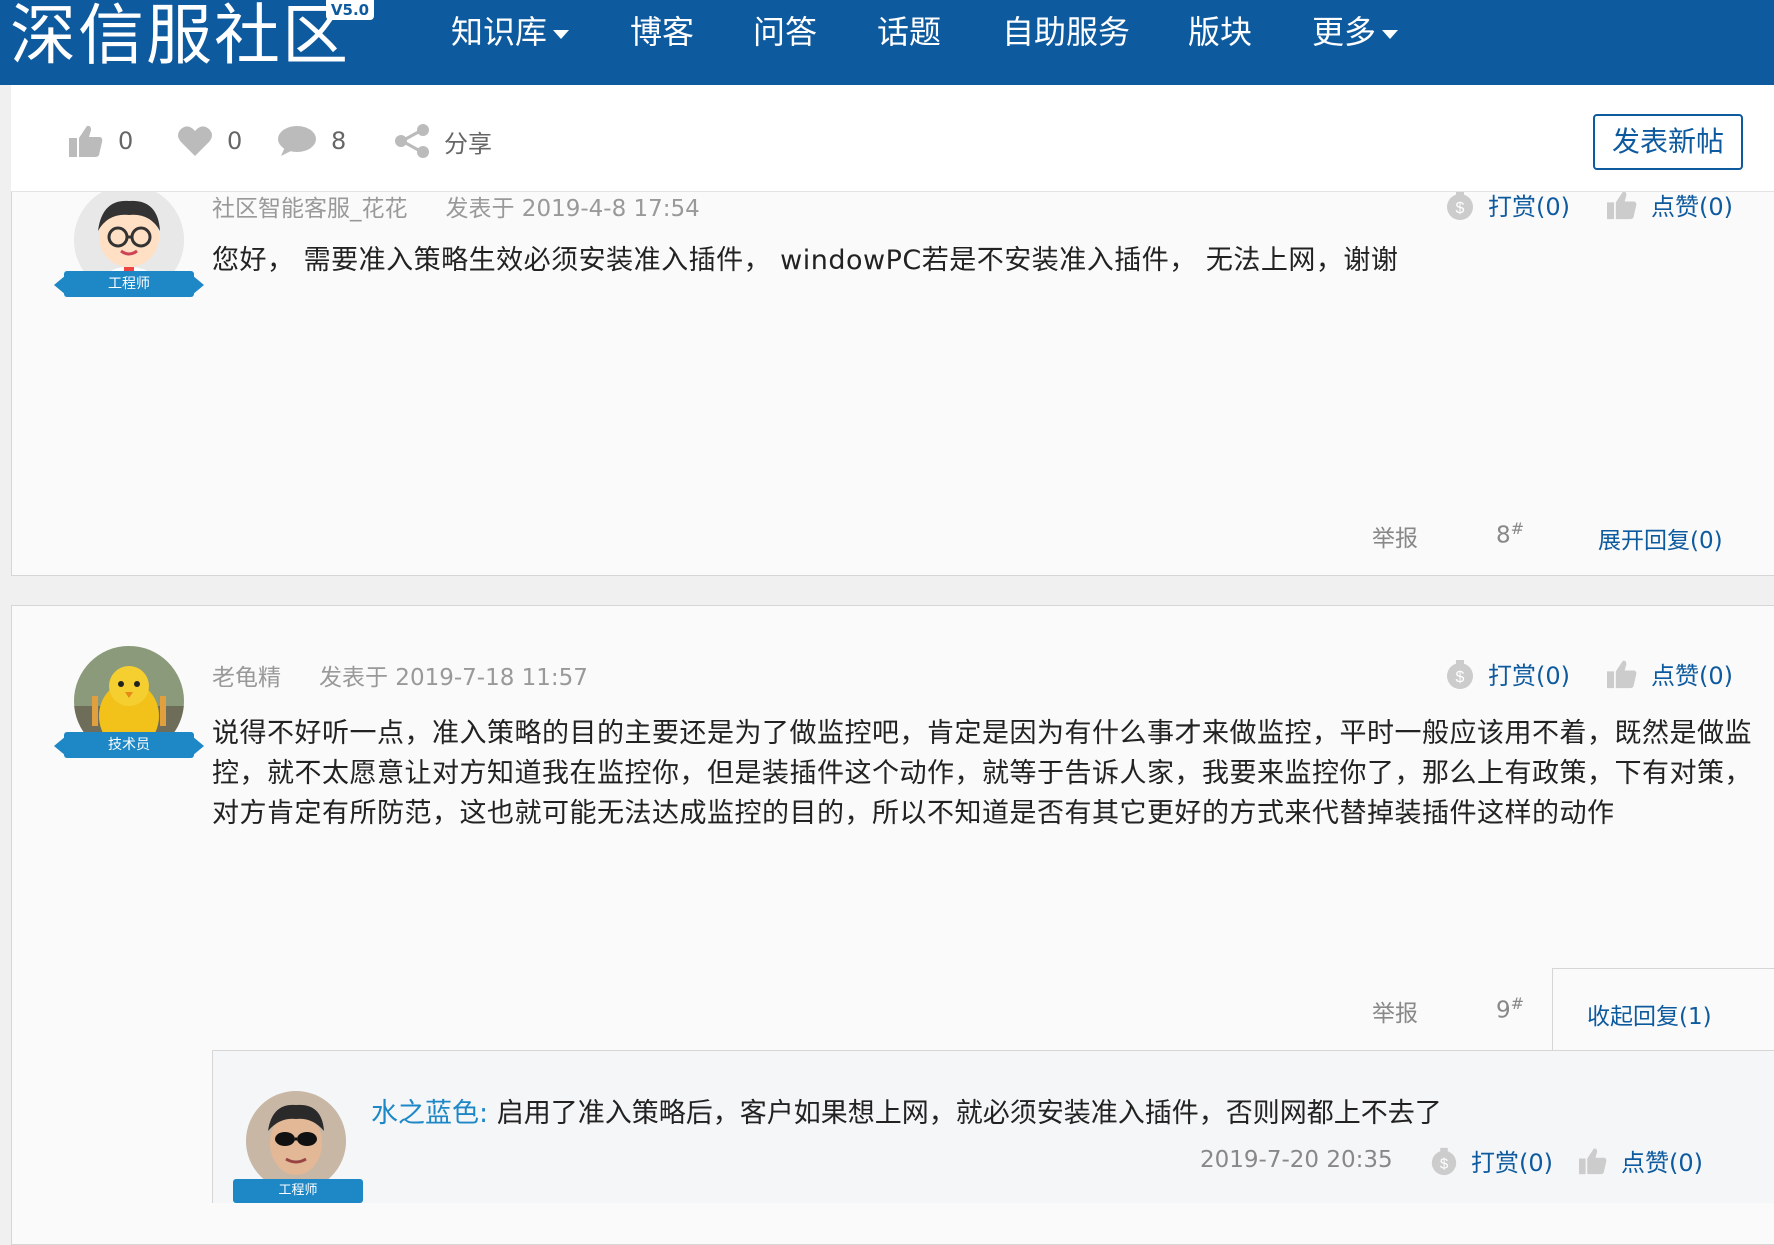  I want to click on top-navbar: 深信服社区 V5.0 知识库 博客 问答 话题 自助服务 版块 更多, so click(887, 42).